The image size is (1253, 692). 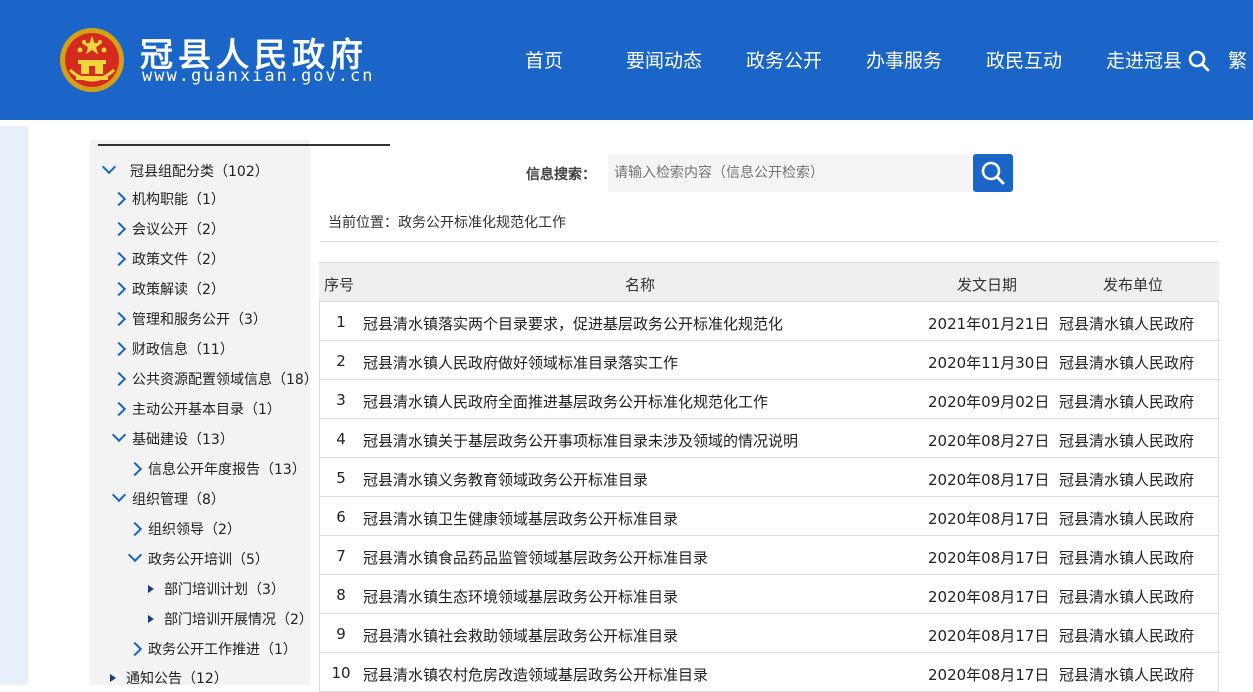 I want to click on row-no: 2, so click(x=341, y=361).